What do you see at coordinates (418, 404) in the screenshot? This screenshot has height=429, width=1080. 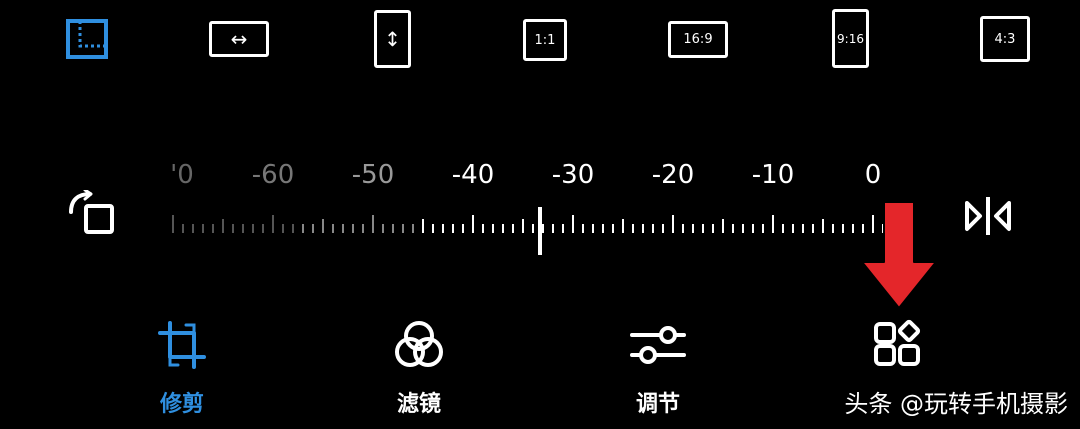 I see `tab-filter-label: 滤镜` at bounding box center [418, 404].